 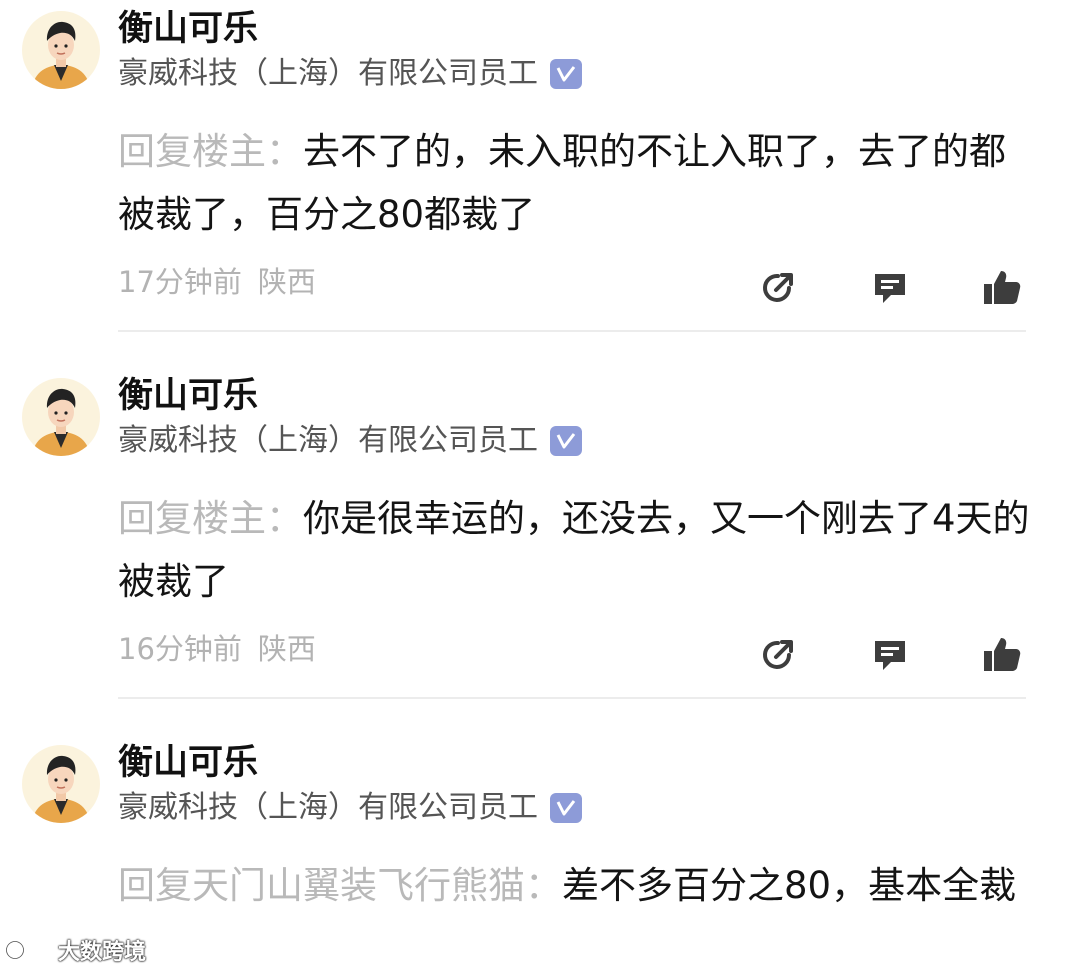 I want to click on comment-content: 差不多百分之80，基本全裁, so click(x=789, y=885).